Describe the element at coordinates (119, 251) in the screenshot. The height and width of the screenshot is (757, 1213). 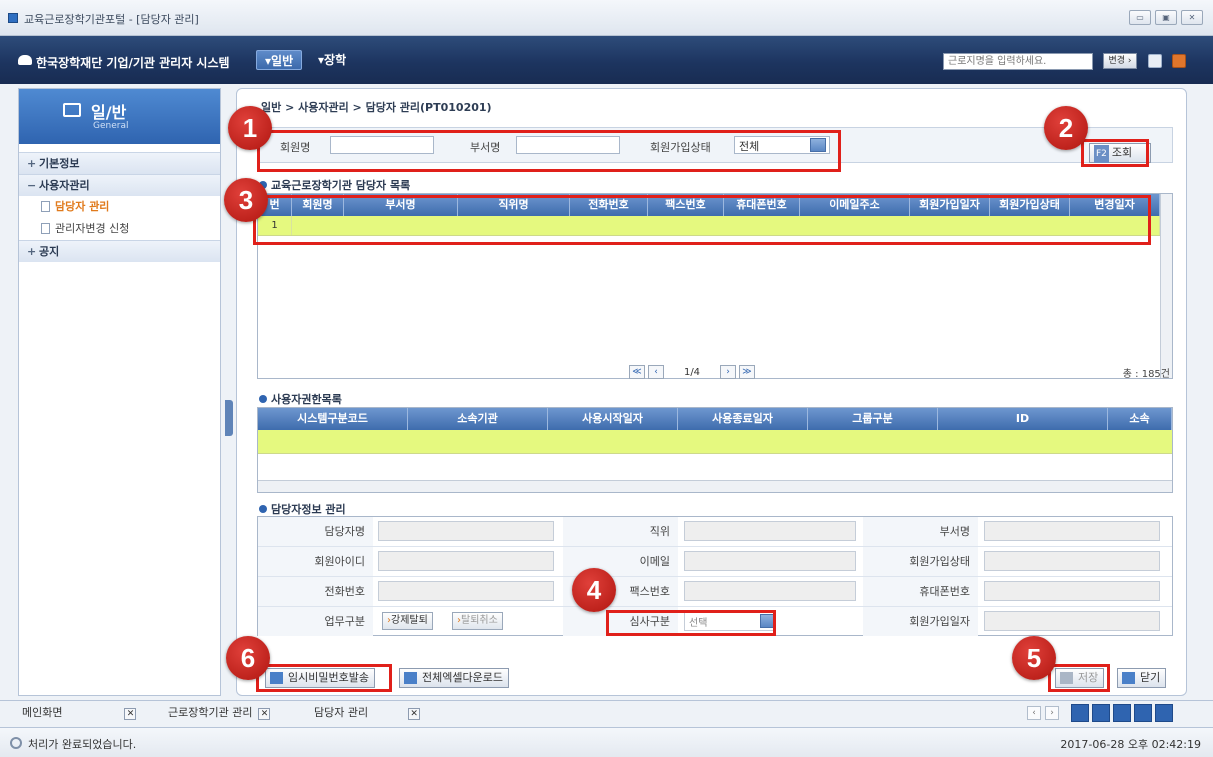
I see `sidebar-item-notice: + 공지` at that location.